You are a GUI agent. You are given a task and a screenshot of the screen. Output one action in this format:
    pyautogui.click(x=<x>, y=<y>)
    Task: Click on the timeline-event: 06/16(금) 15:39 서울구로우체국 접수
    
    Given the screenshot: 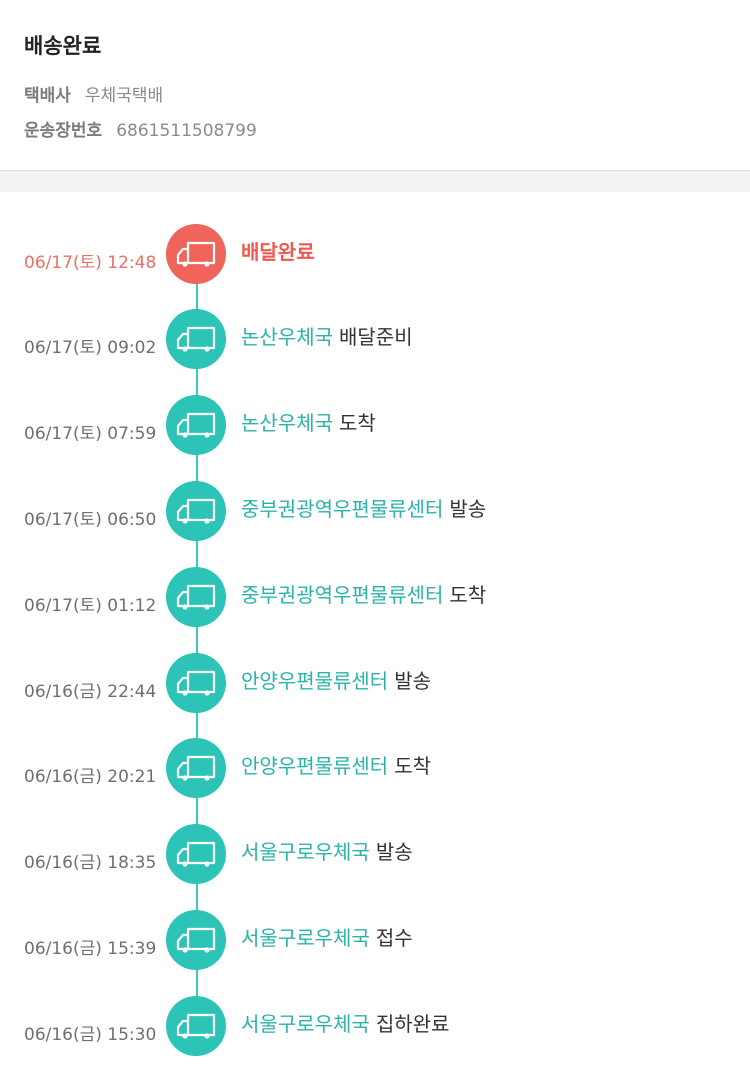 What is the action you would take?
    pyautogui.click(x=375, y=940)
    